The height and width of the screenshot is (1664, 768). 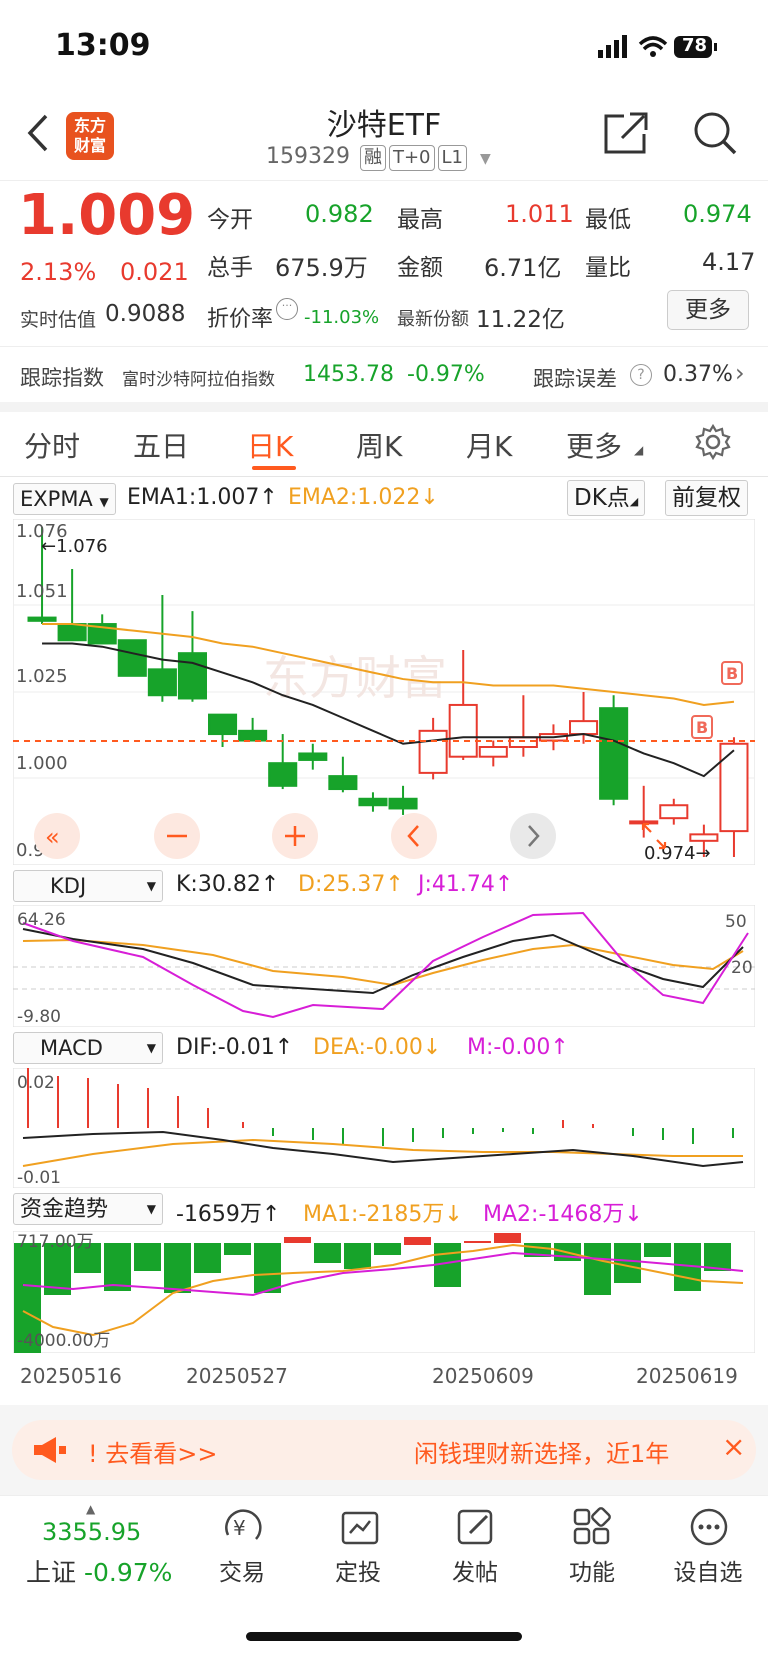 What do you see at coordinates (202, 497) in the screenshot?
I see `ema1-value: EMA1:1.007↑` at bounding box center [202, 497].